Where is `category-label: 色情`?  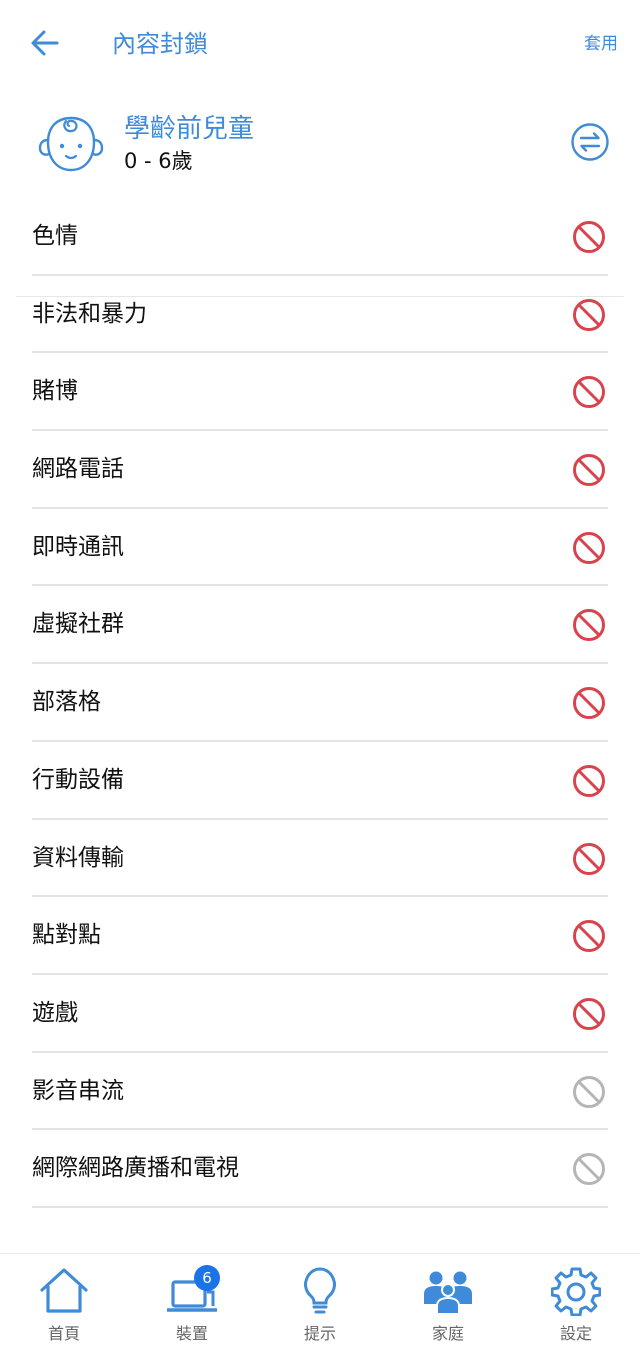
category-label: 色情 is located at coordinates (55, 236).